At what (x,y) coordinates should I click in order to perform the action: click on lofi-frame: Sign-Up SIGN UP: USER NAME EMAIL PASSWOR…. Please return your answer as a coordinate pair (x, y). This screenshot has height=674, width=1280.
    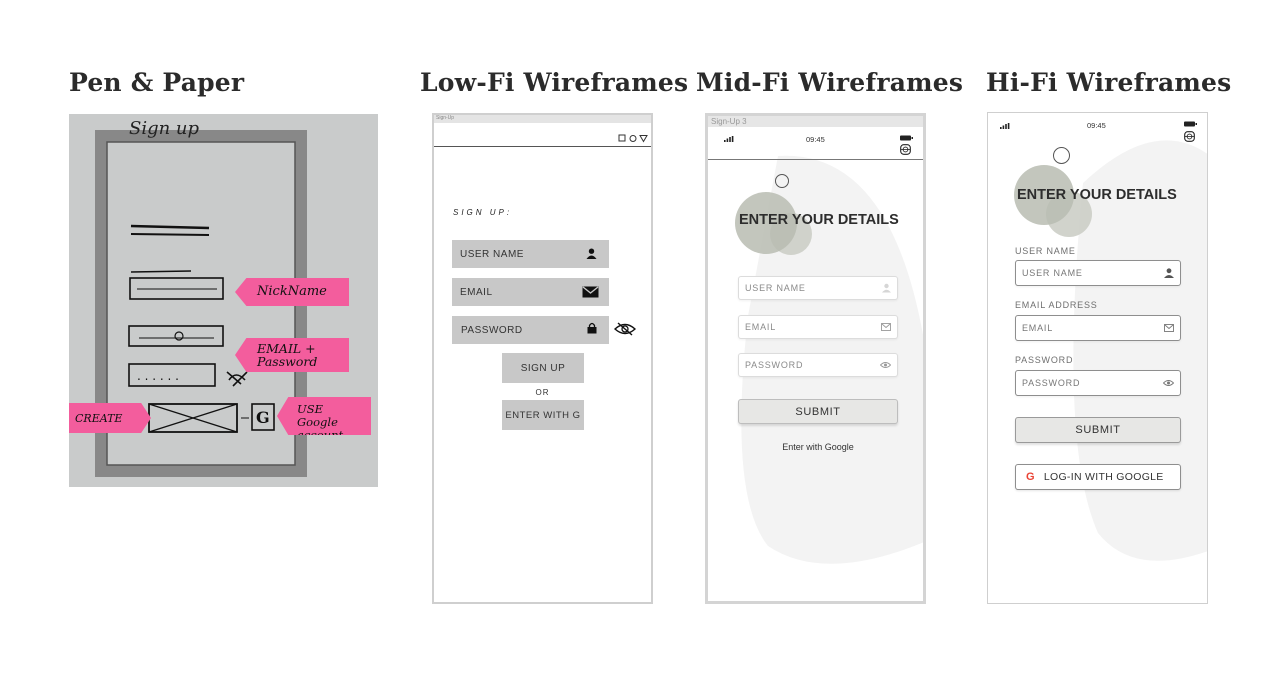
    Looking at the image, I should click on (542, 358).